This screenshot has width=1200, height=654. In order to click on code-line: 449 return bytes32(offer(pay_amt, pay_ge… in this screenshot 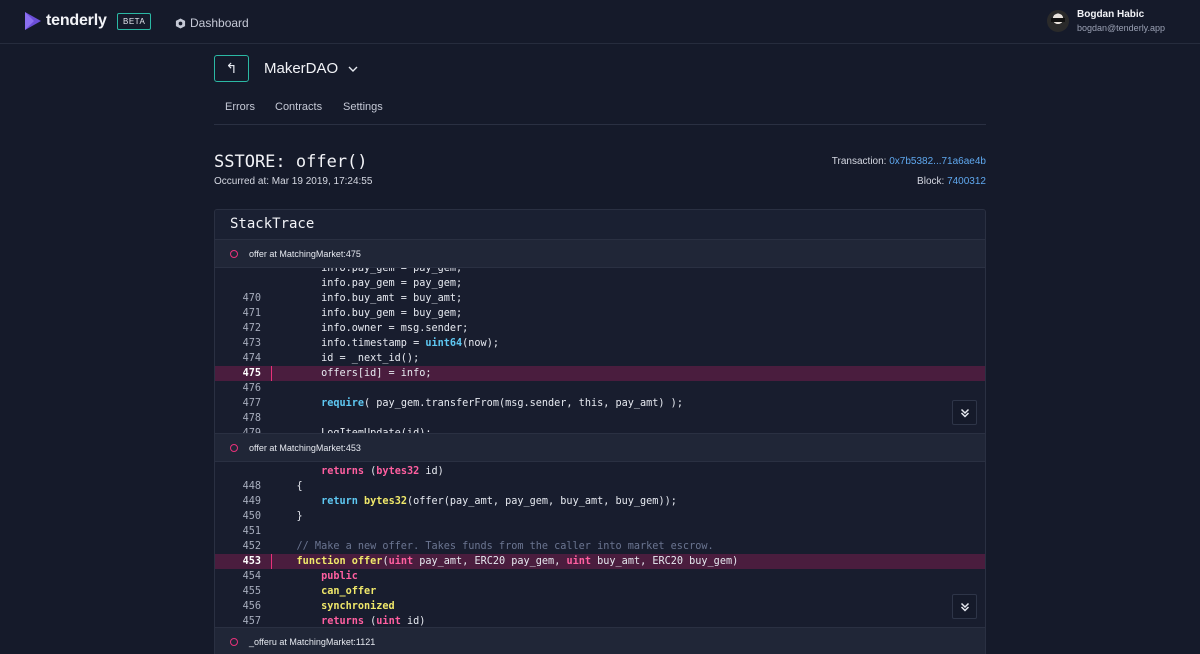, I will do `click(600, 501)`.